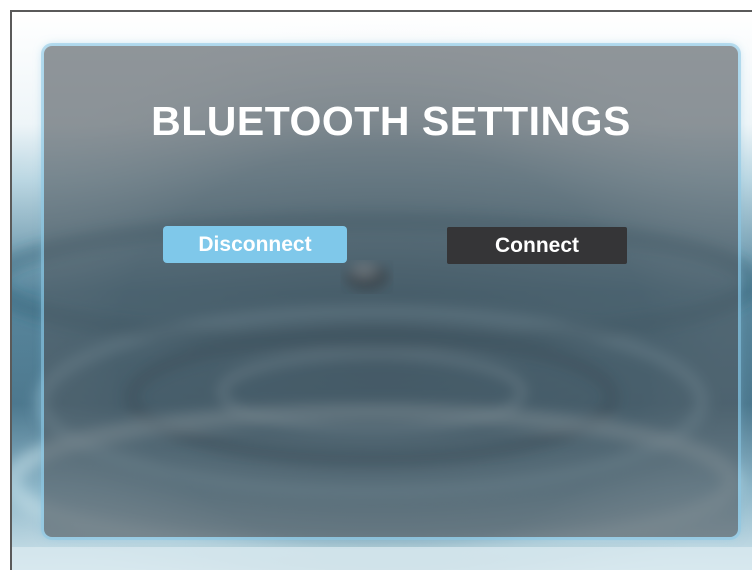  What do you see at coordinates (255, 244) in the screenshot?
I see `disconnect-button: Disconnect` at bounding box center [255, 244].